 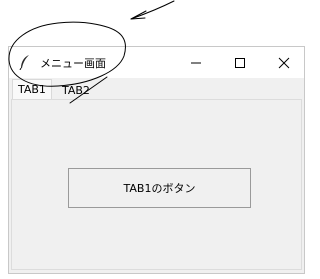 What do you see at coordinates (32, 89) in the screenshot?
I see `tab-tab1: TAB1` at bounding box center [32, 89].